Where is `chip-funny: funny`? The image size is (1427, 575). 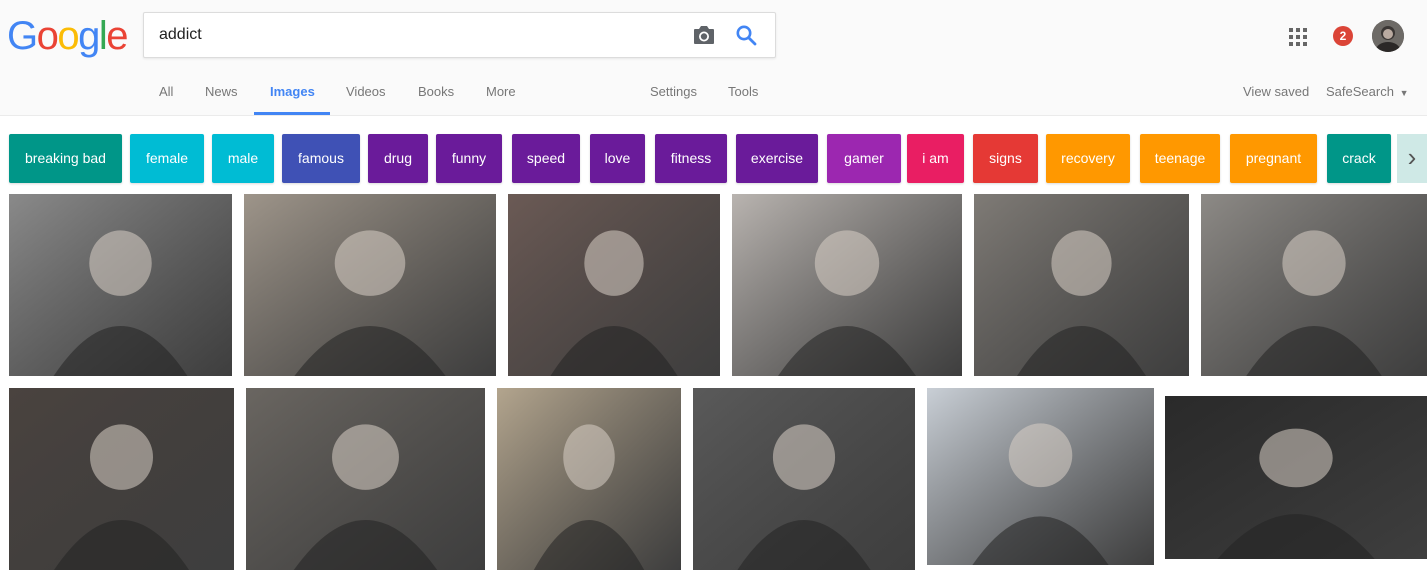
chip-funny: funny is located at coordinates (469, 158).